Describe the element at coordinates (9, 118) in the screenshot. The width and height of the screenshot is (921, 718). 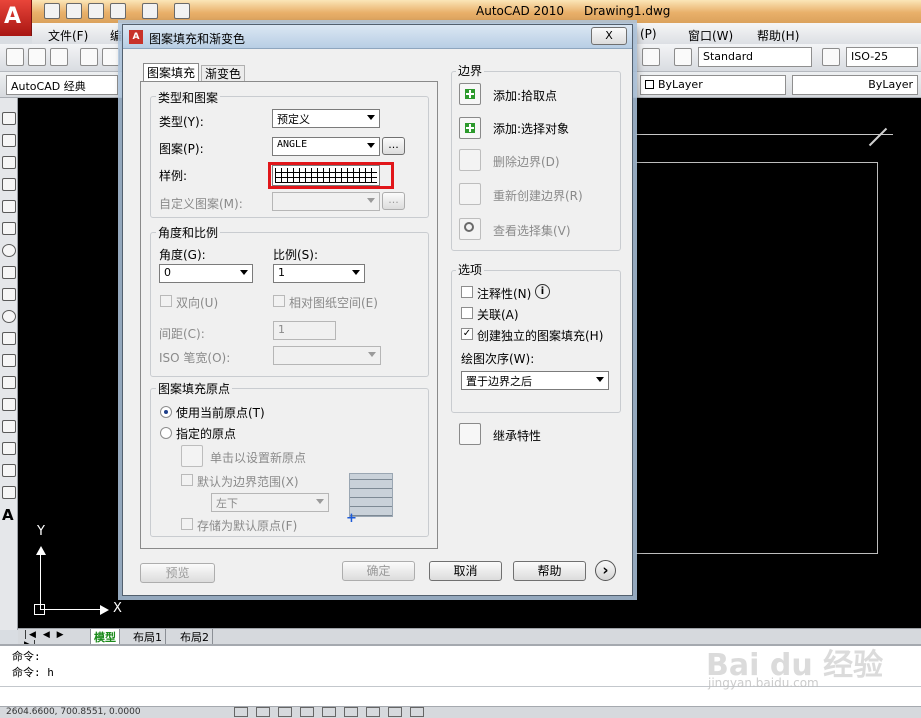
I see `line-icon` at that location.